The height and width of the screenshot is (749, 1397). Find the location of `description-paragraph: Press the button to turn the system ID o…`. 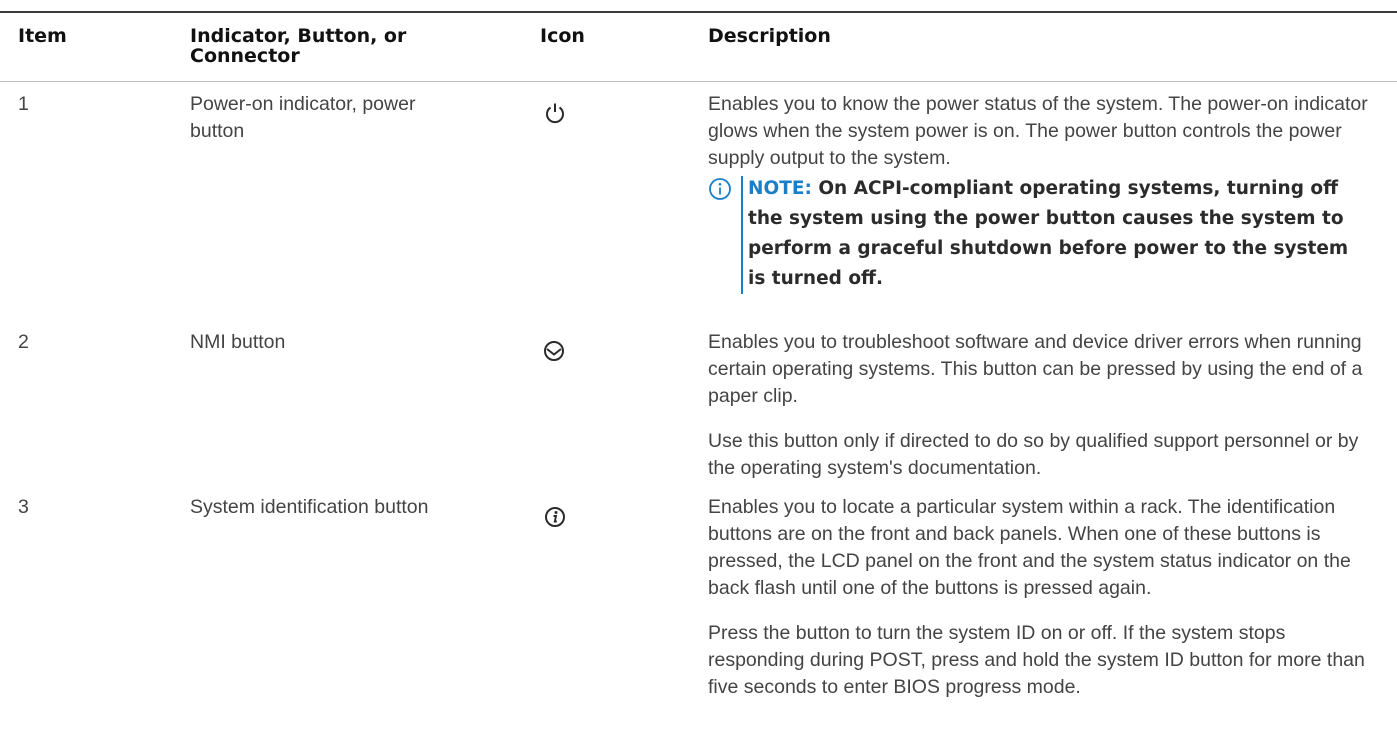

description-paragraph: Press the button to turn the system ID o… is located at coordinates (1036, 660).